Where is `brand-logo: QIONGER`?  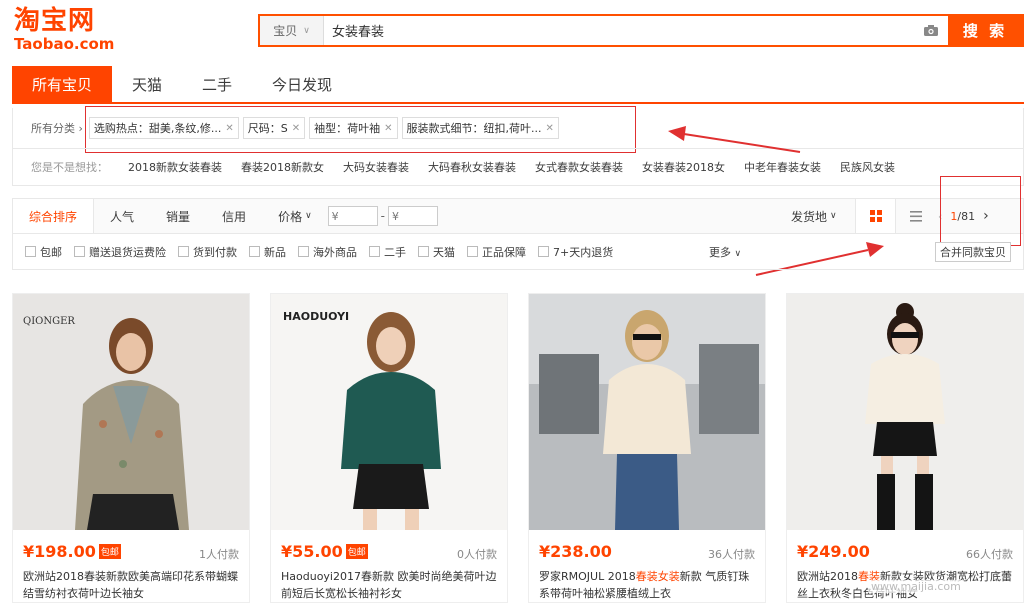
brand-logo: QIONGER is located at coordinates (49, 321).